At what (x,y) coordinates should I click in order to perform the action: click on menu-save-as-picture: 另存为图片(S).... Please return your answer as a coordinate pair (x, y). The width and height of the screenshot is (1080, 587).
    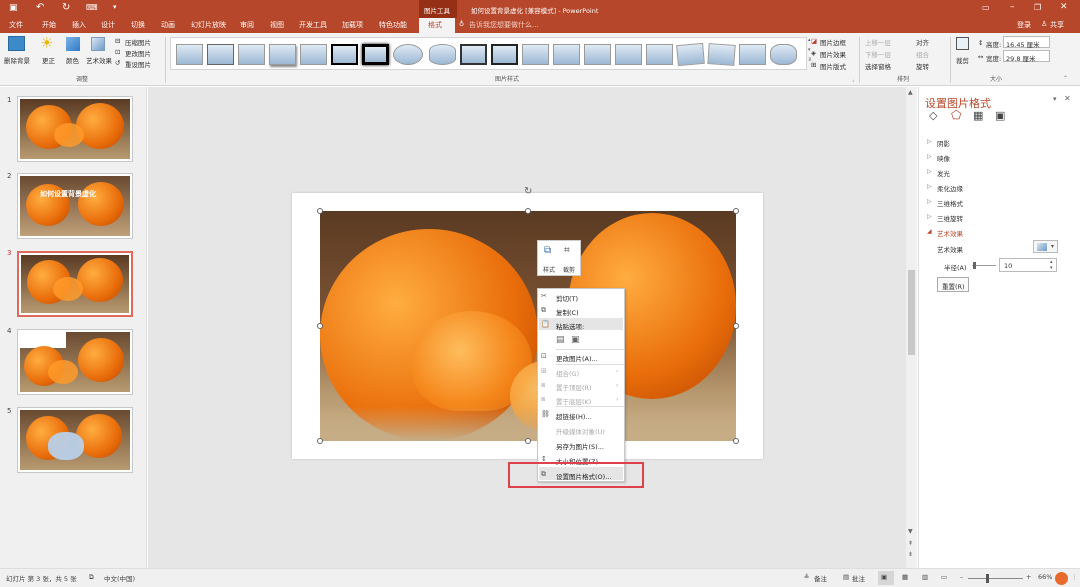
    Looking at the image, I should click on (580, 446).